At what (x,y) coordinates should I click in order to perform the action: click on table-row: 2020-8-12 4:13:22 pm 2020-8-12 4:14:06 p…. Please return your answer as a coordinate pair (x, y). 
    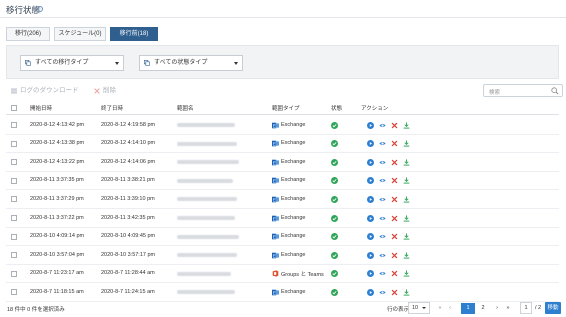
    Looking at the image, I should click on (282, 162).